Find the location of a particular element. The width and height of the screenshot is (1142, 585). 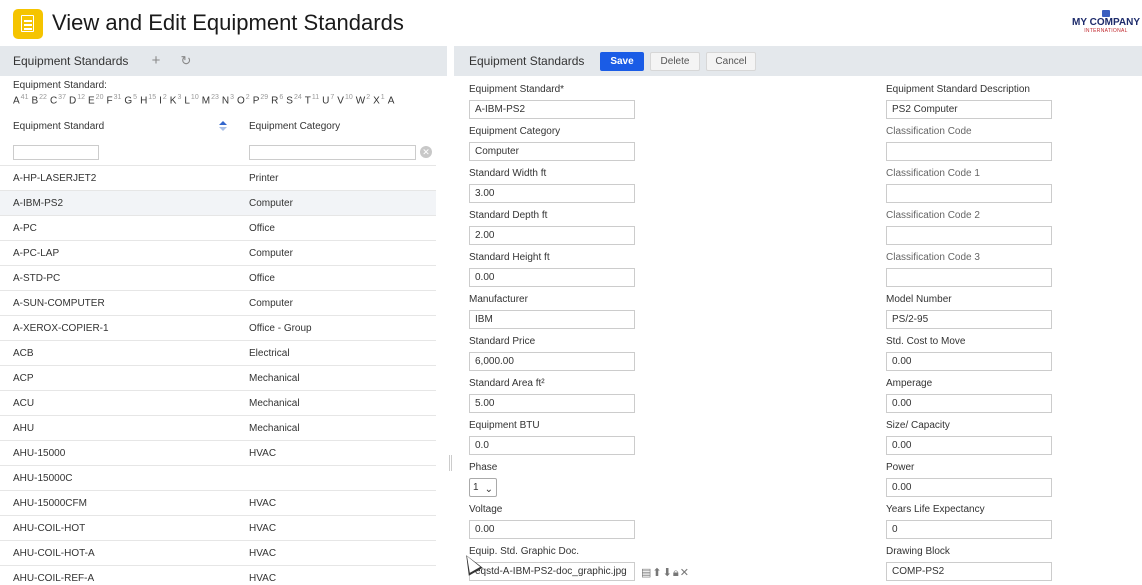

alphabet-letter-link: F31 is located at coordinates (113, 100).